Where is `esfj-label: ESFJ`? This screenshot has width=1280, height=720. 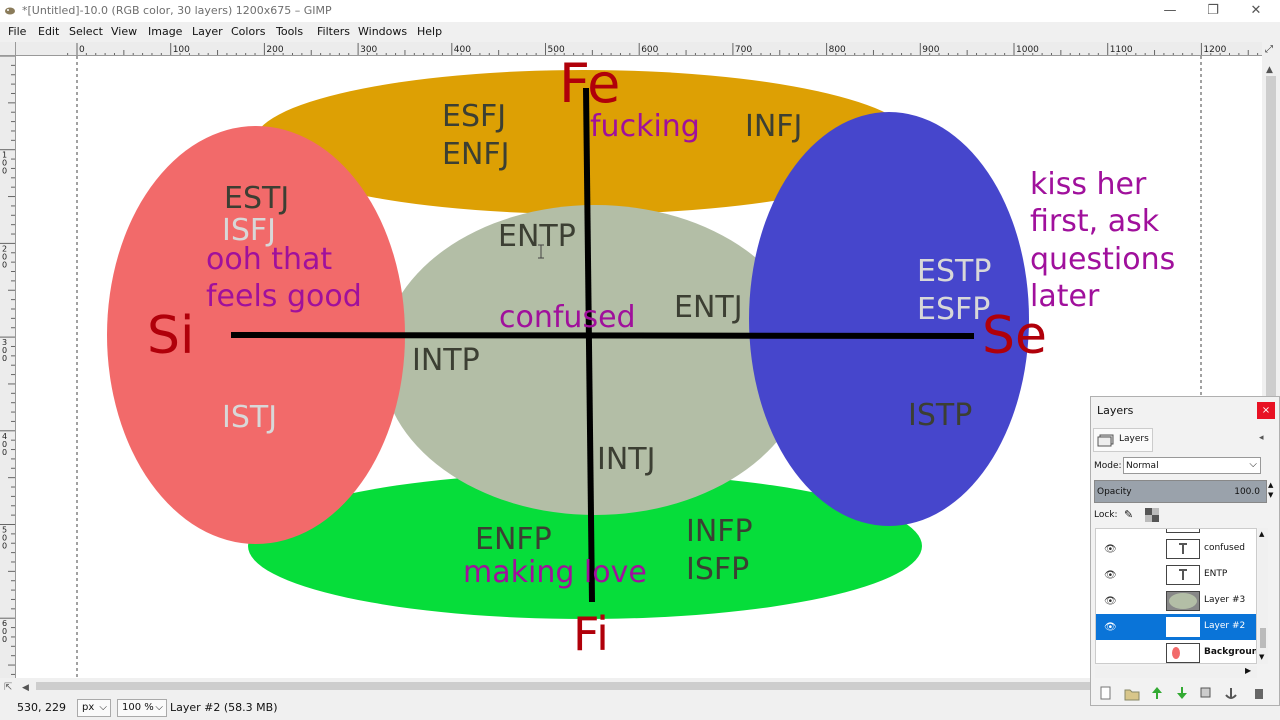 esfj-label: ESFJ is located at coordinates (474, 116).